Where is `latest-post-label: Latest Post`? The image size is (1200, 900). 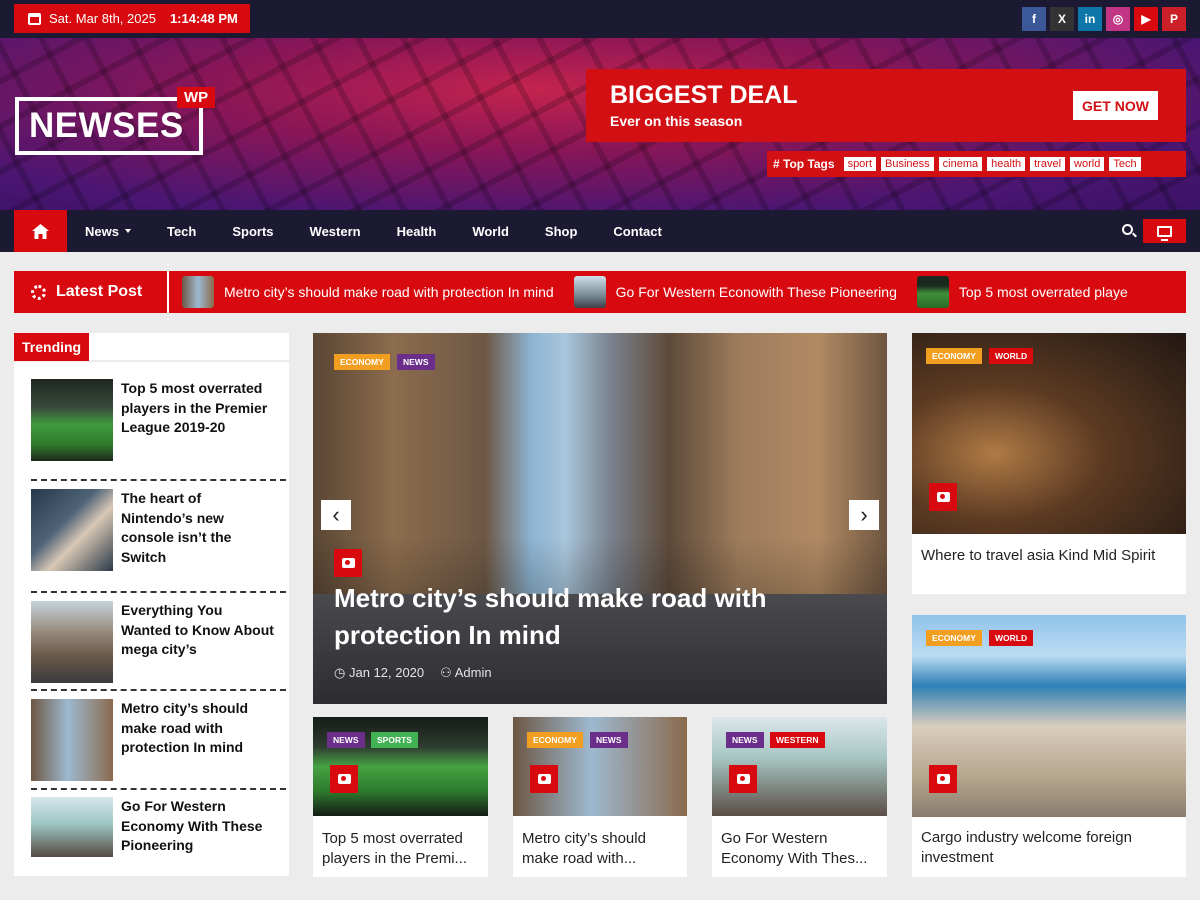
latest-post-label: Latest Post is located at coordinates (91, 292).